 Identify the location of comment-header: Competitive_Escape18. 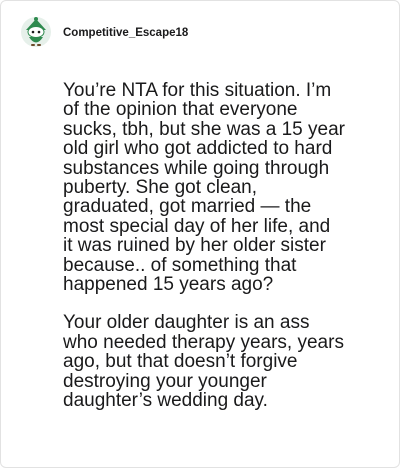
(103, 33).